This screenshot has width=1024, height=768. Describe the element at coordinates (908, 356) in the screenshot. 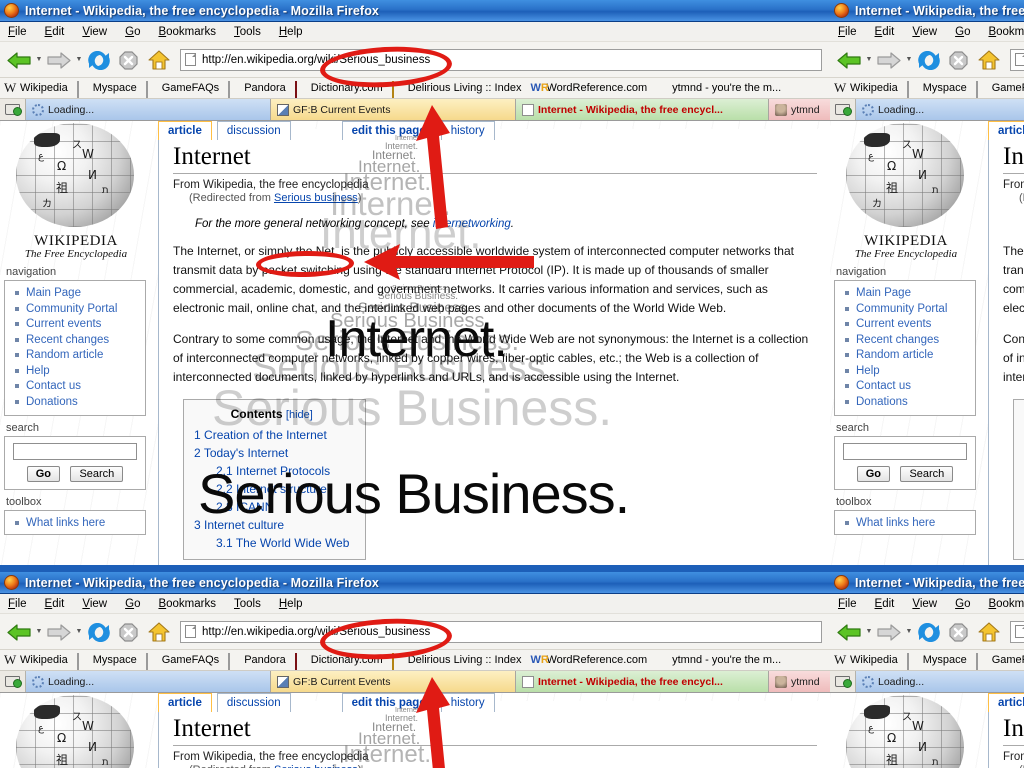

I see `sidebar-item-random-article: Random article` at that location.